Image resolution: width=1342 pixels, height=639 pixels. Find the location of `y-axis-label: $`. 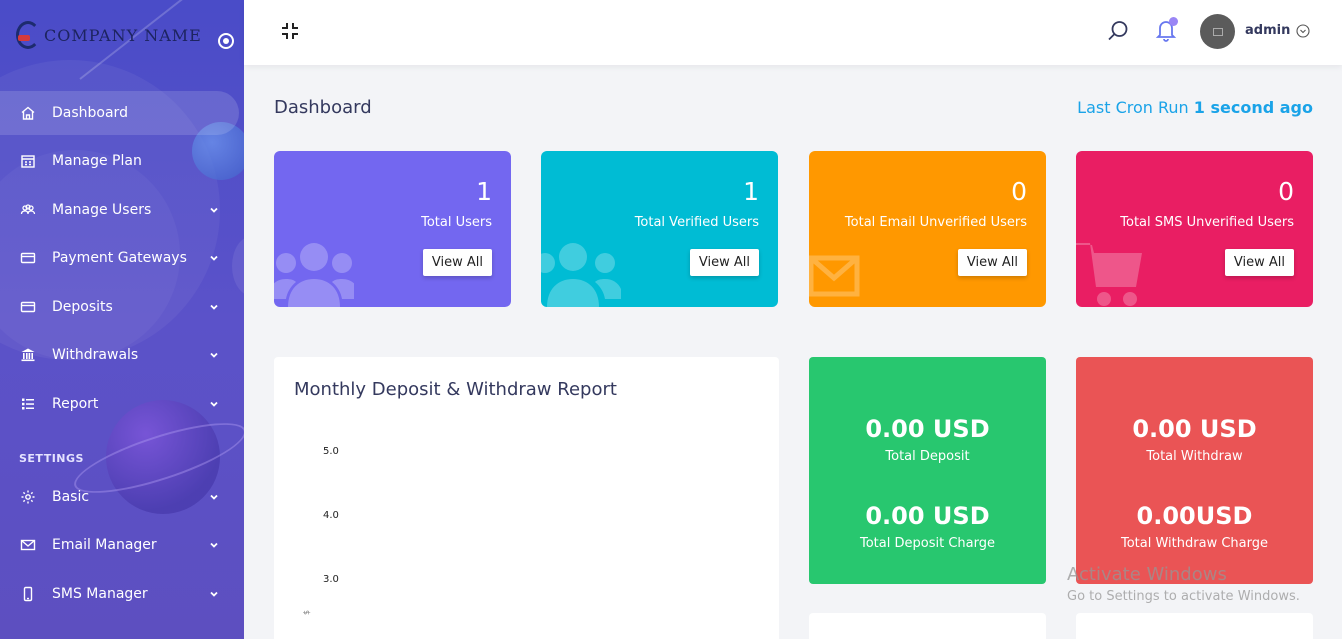

y-axis-label: $ is located at coordinates (307, 612).